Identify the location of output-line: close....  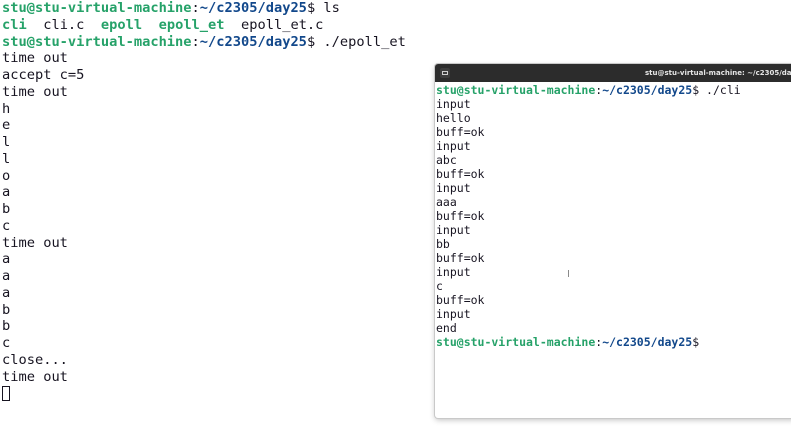
(35, 359).